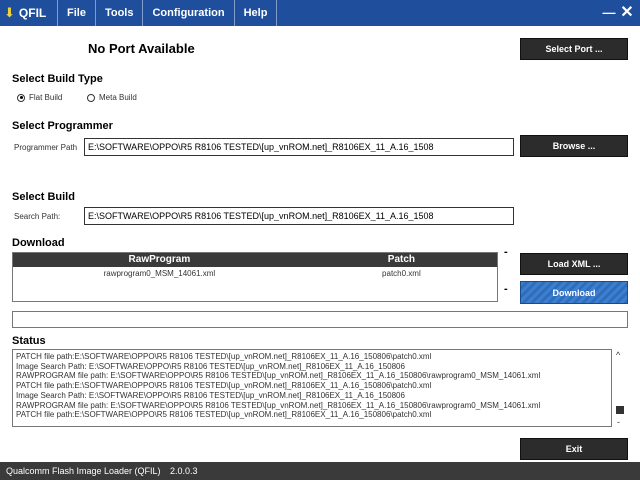 The image size is (640, 480). What do you see at coordinates (299, 216) in the screenshot?
I see `search-path-input` at bounding box center [299, 216].